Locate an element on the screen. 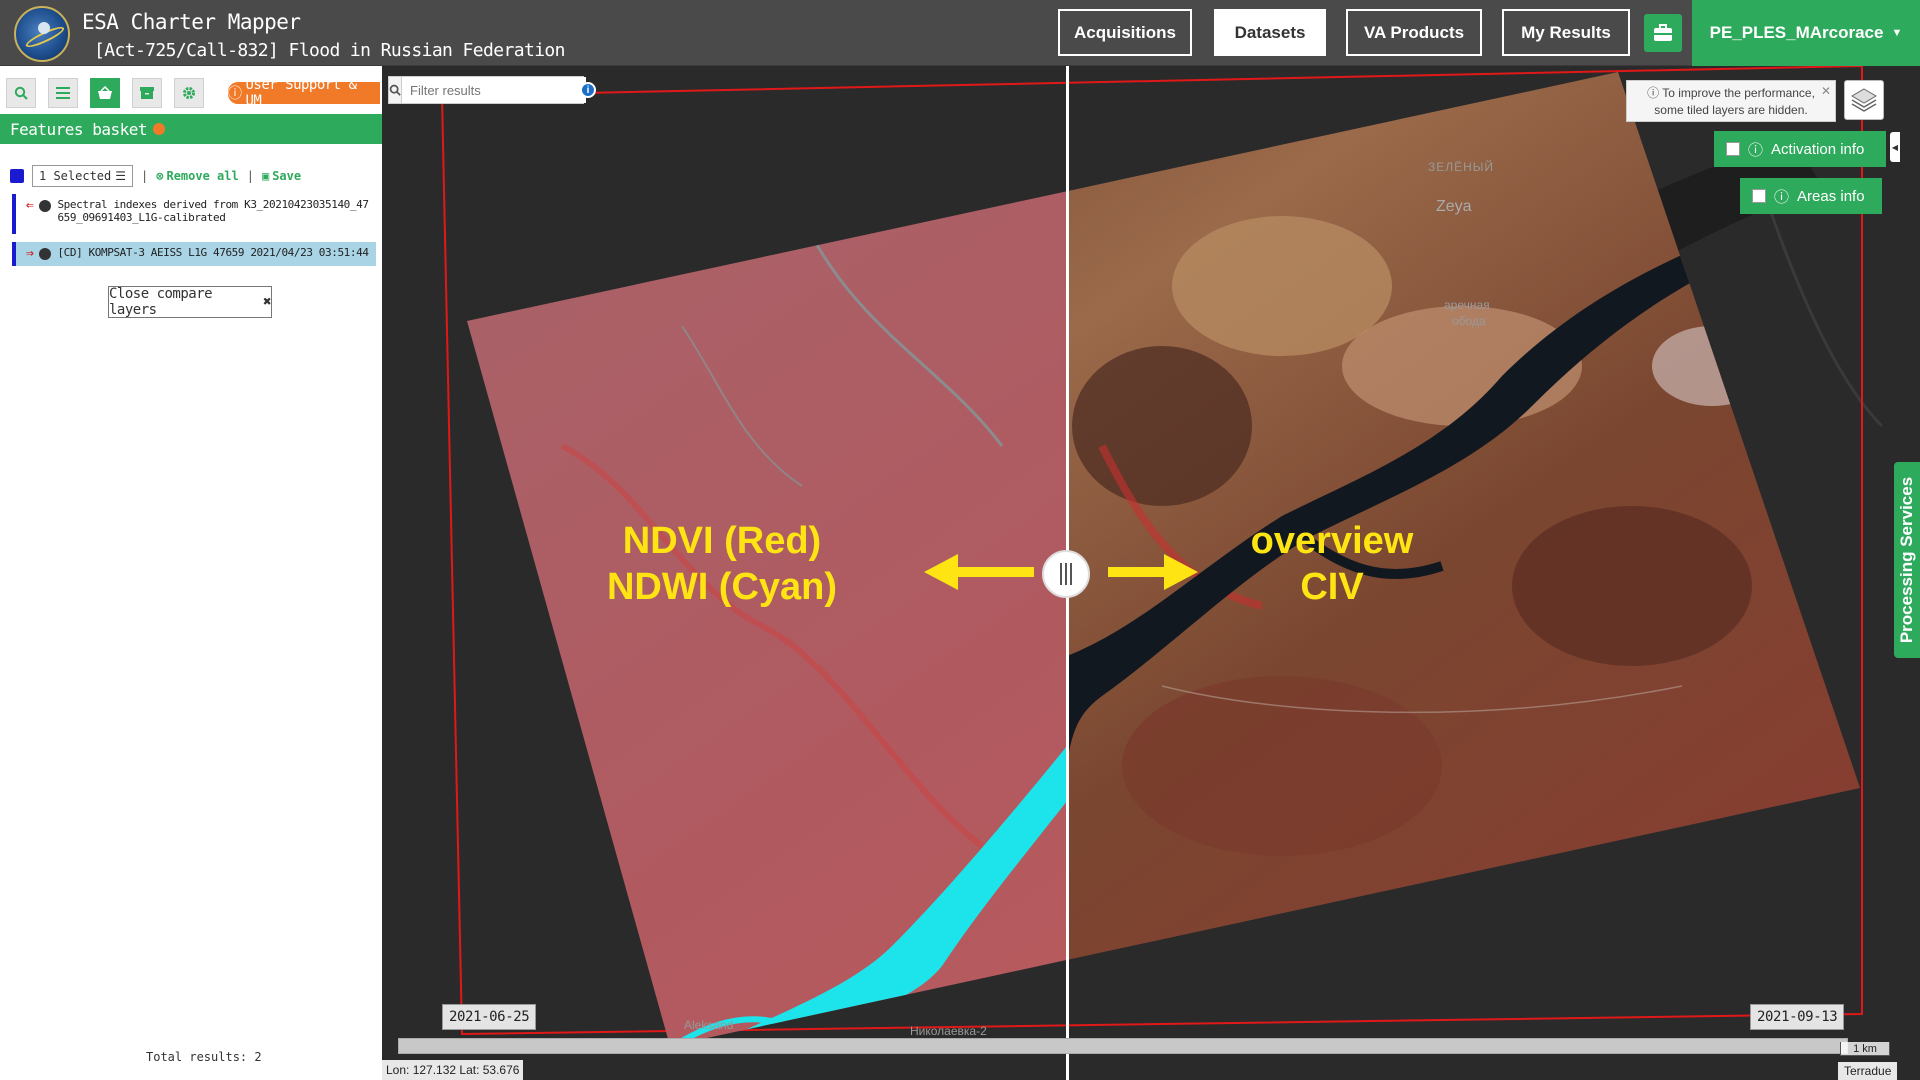 This screenshot has width=1920, height=1080. layers-icon is located at coordinates (1864, 100).